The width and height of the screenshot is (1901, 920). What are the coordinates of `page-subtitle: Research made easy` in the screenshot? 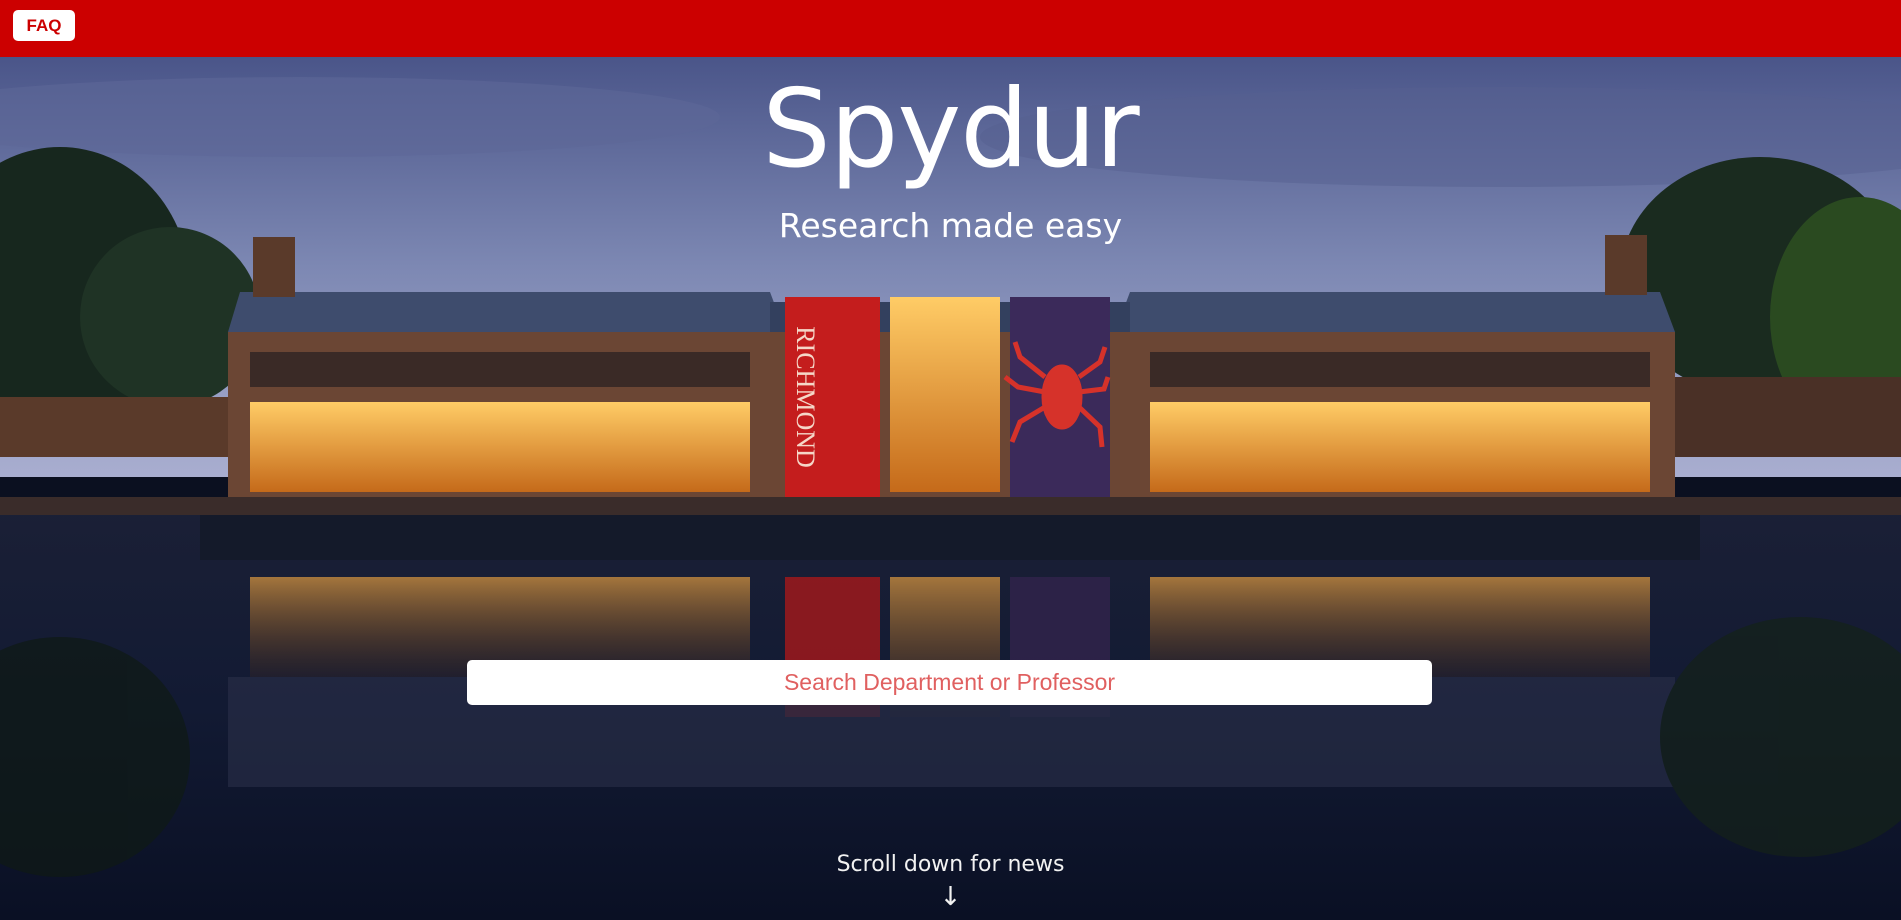 It's located at (950, 225).